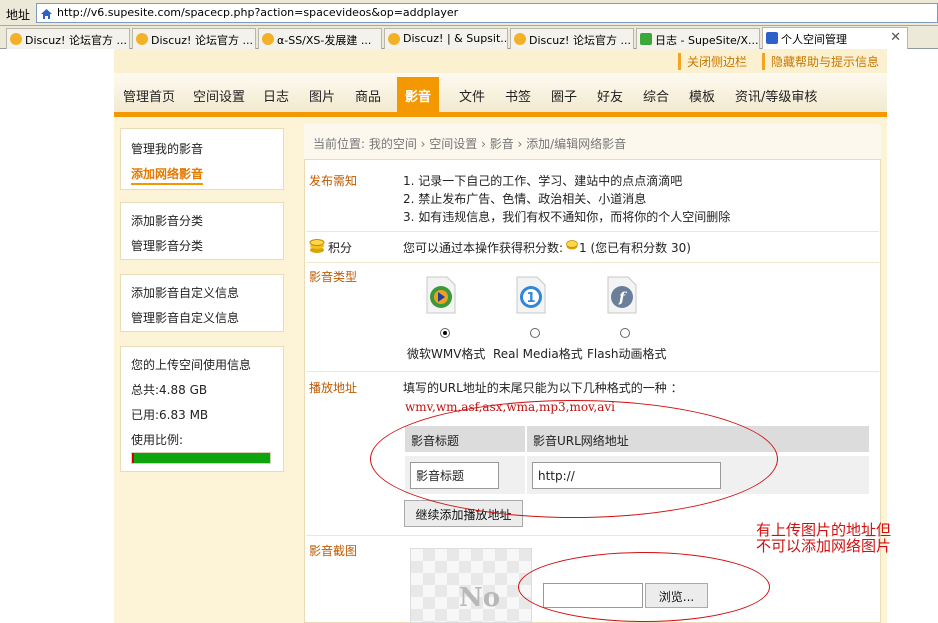 This screenshot has height=623, width=938. I want to click on option-label-wmv: 微软WMV格式, so click(446, 354).